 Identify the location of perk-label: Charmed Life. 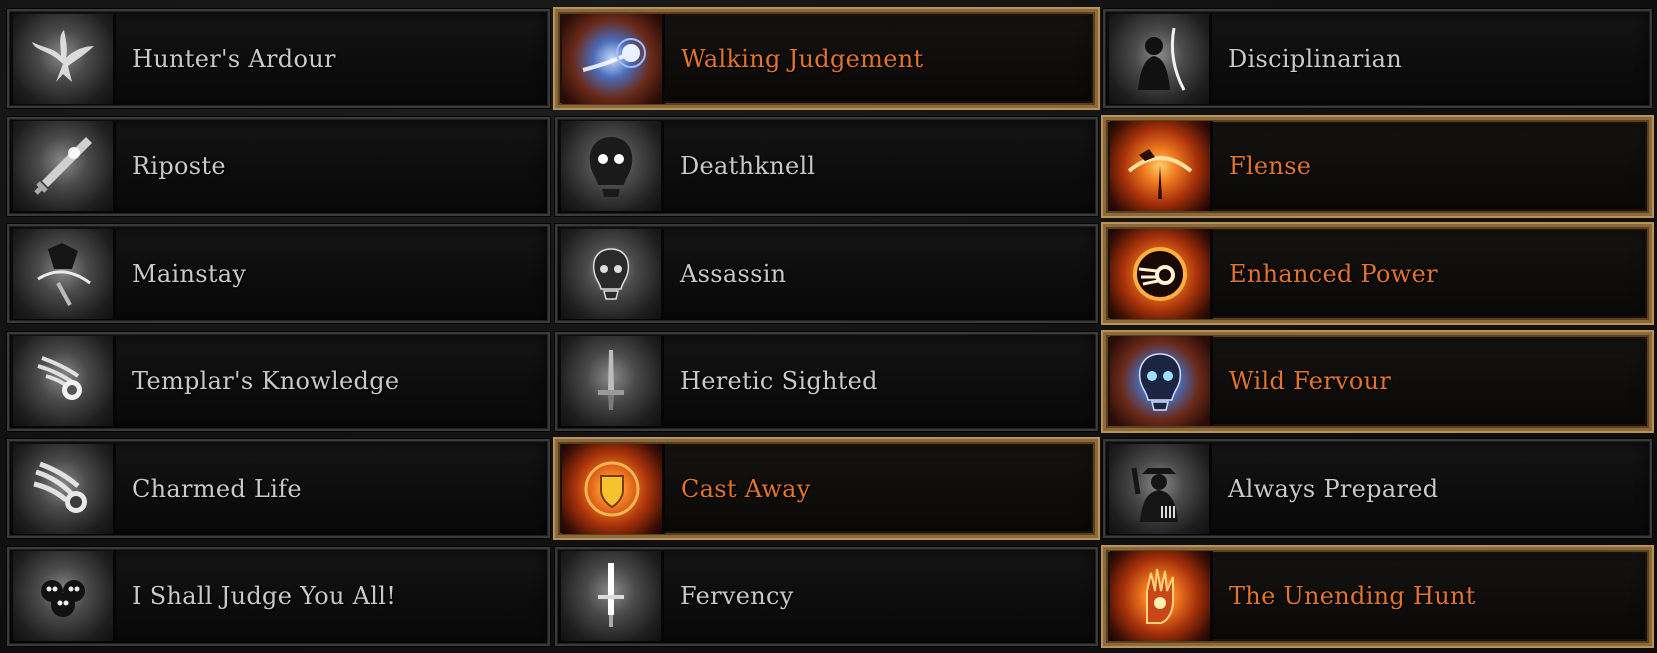
(217, 488).